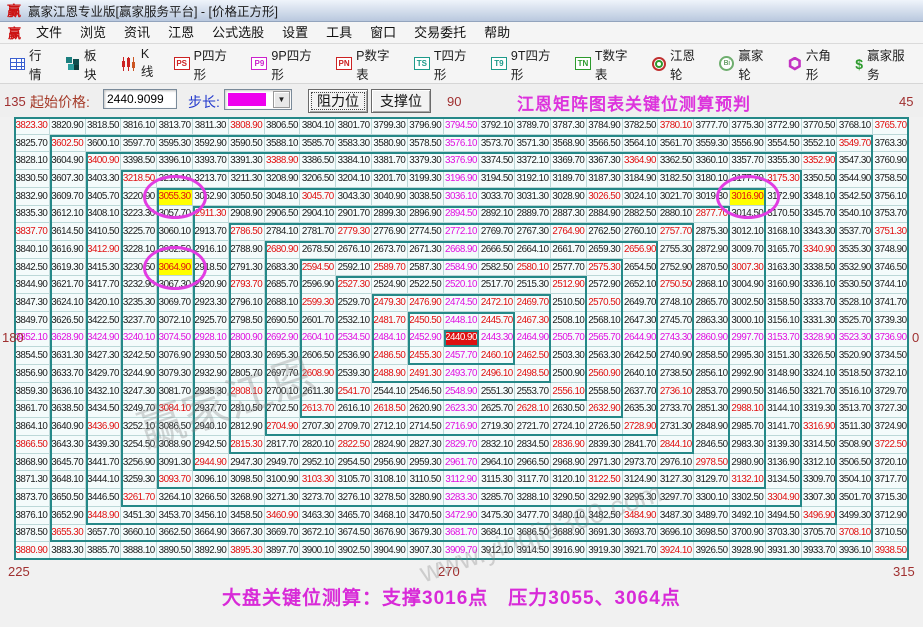  I want to click on toolbar-button: PN P数字表, so click(369, 65).